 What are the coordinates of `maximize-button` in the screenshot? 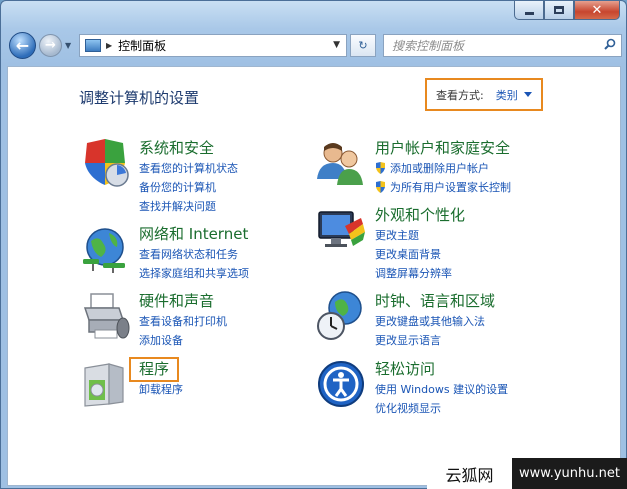 It's located at (559, 10).